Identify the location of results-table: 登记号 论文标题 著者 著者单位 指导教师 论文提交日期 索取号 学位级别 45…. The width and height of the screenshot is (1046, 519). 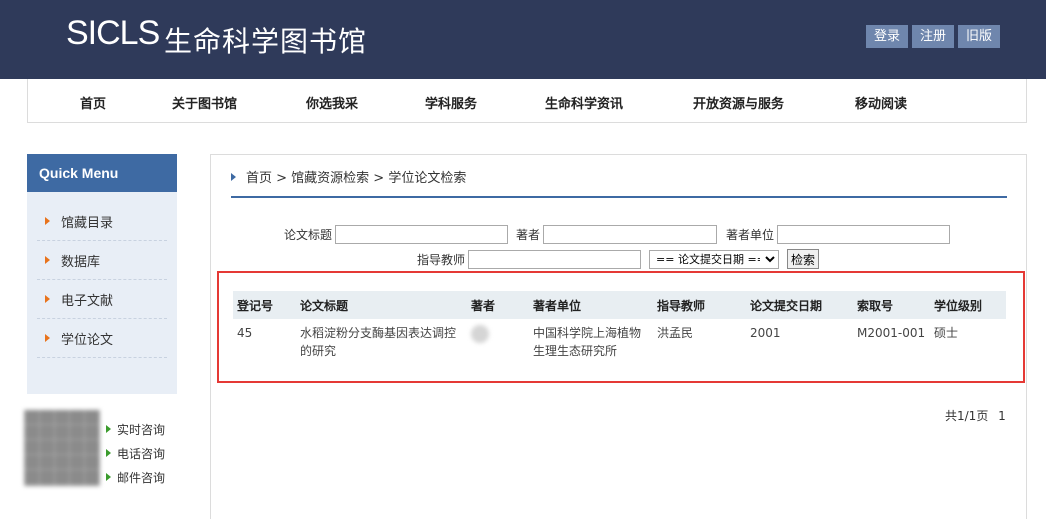
(619, 329).